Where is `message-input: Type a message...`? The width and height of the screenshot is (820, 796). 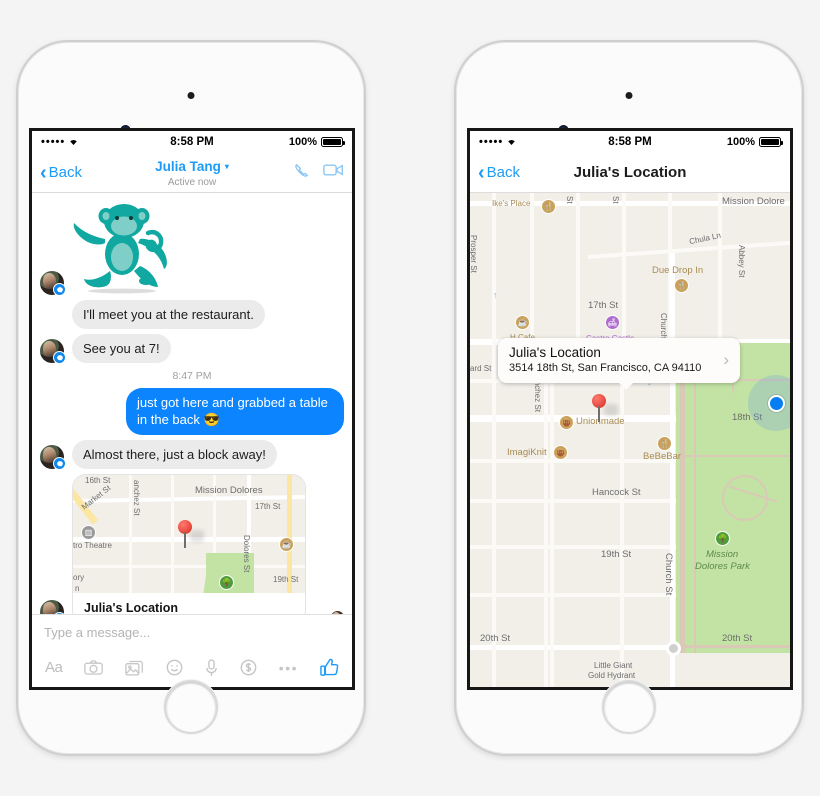 message-input: Type a message... is located at coordinates (192, 632).